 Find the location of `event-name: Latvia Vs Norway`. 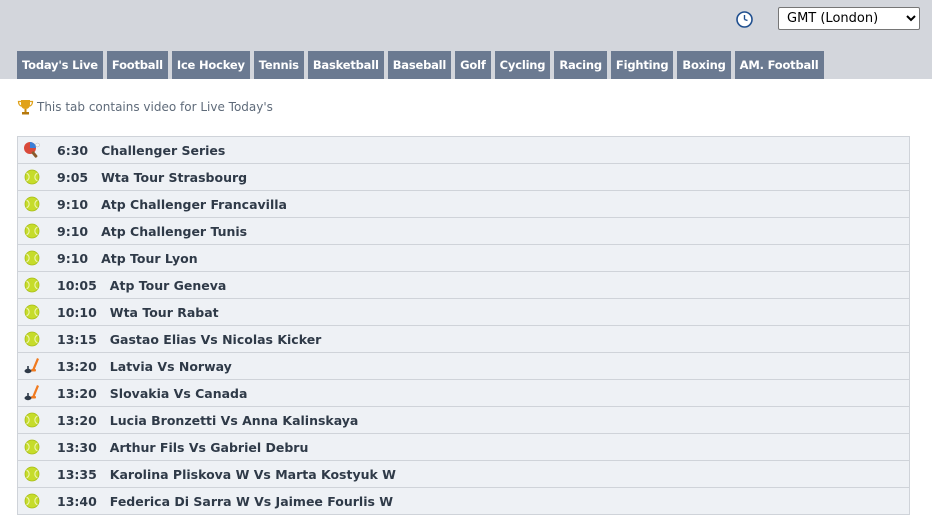

event-name: Latvia Vs Norway is located at coordinates (170, 366).